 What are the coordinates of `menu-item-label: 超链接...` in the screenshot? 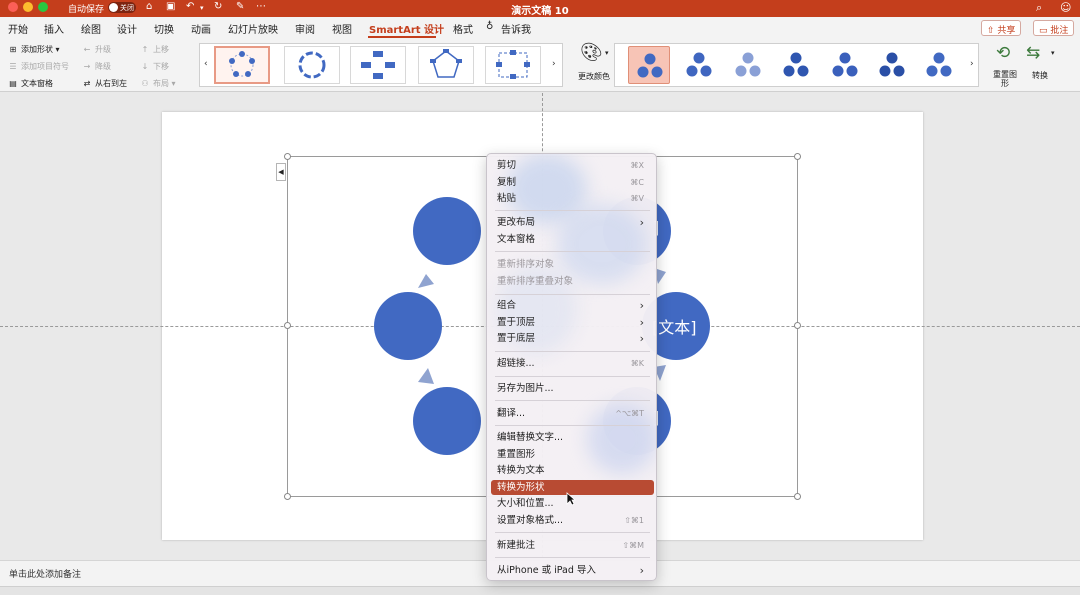 It's located at (516, 363).